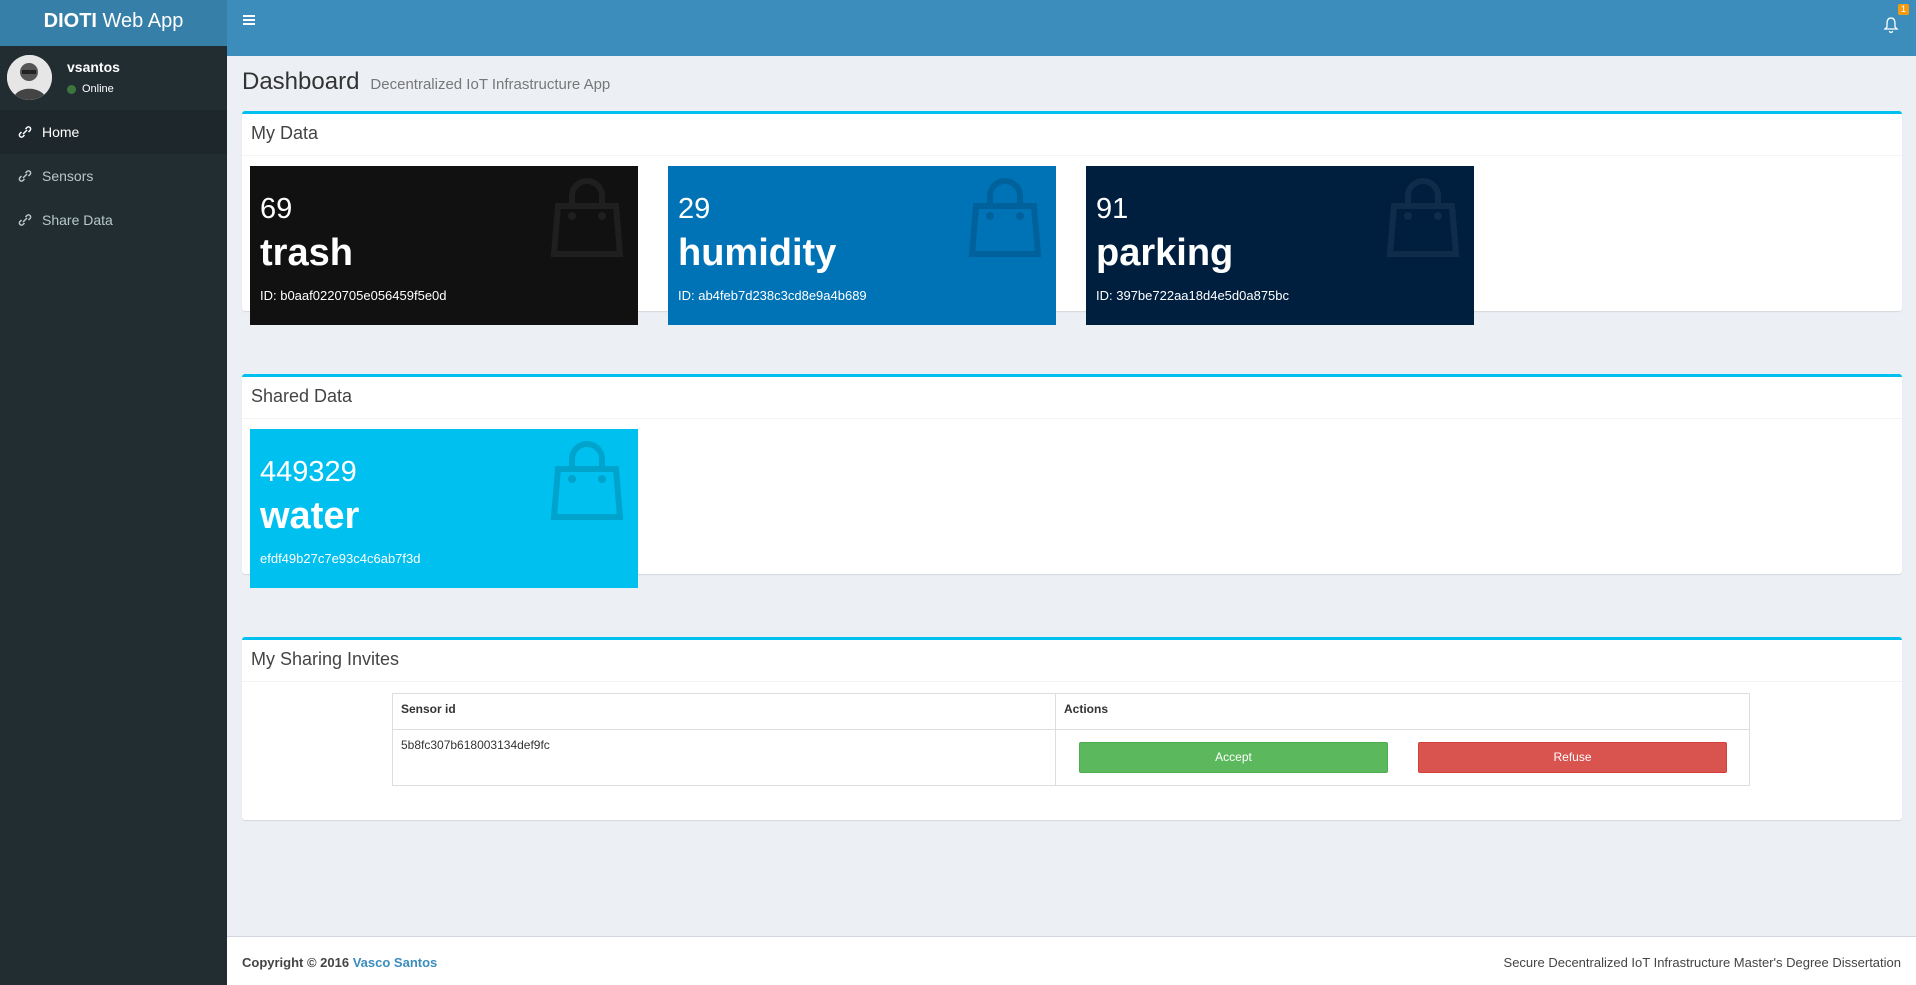 The width and height of the screenshot is (1916, 985). I want to click on tile-id: ID: 397be722aa18d4e5d0a875bc, so click(1193, 295).